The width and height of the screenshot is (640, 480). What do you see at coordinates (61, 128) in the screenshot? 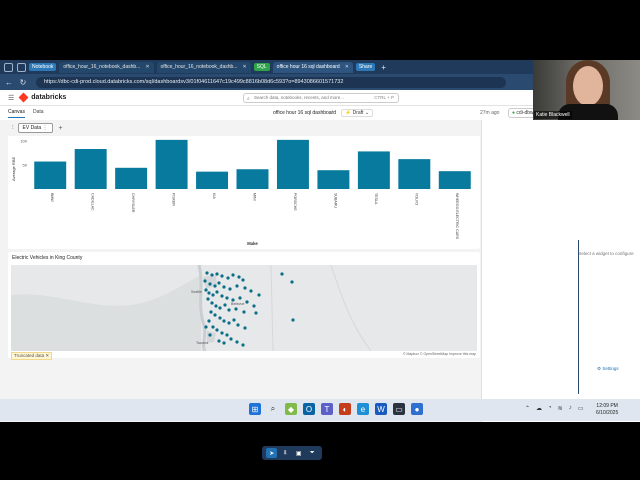
I see `add-filter-icon: +` at bounding box center [61, 128].